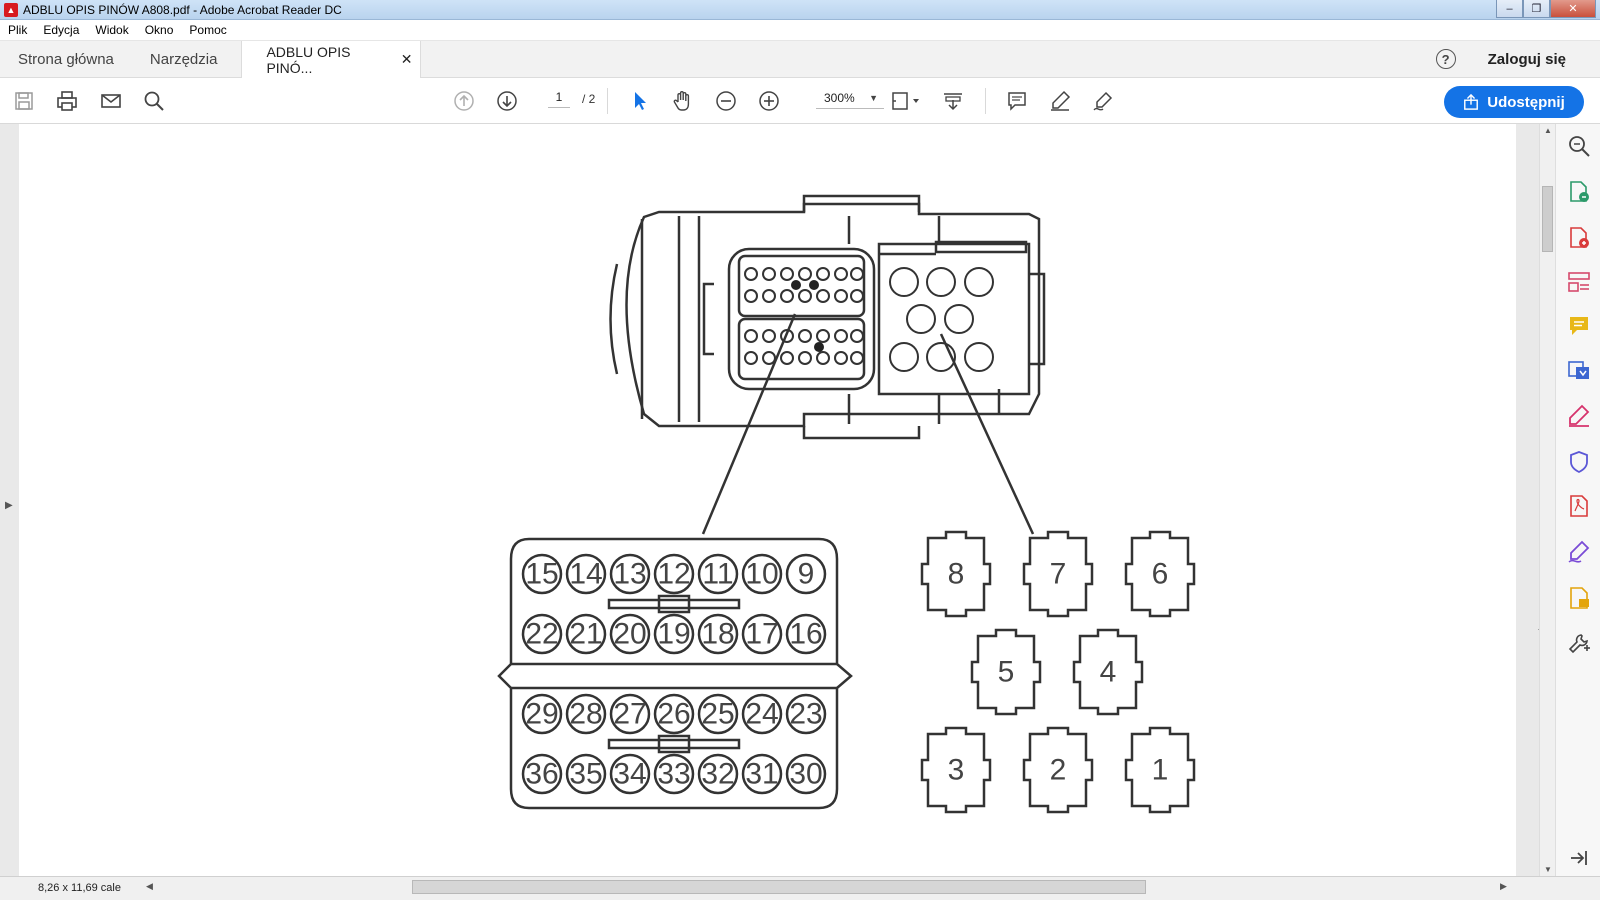  I want to click on export-pdf-icon, so click(1579, 192).